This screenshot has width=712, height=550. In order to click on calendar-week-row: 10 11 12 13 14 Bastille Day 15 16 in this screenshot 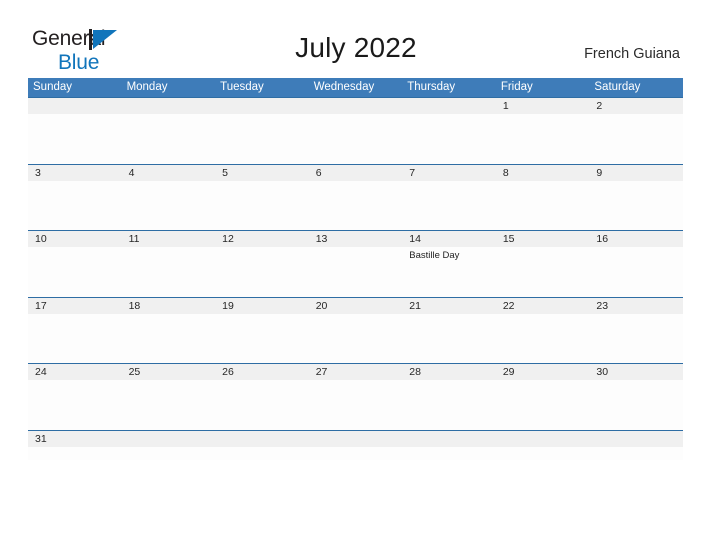, I will do `click(355, 263)`.